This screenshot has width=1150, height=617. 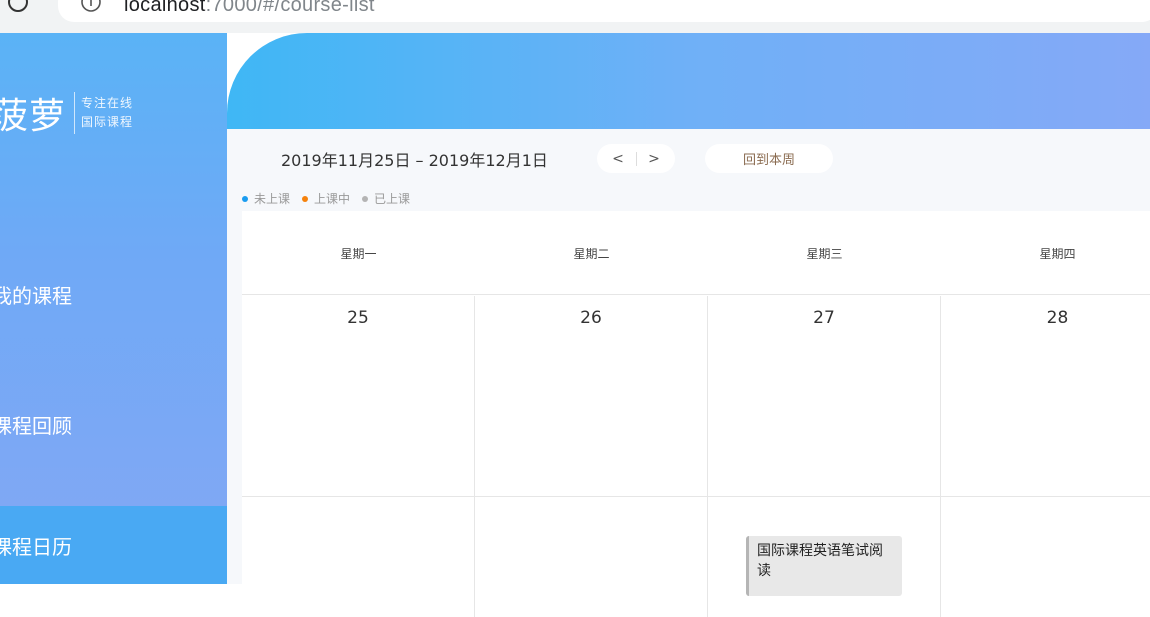 I want to click on browser-toolbar: localhost:7000/#/course-list, so click(x=575, y=16).